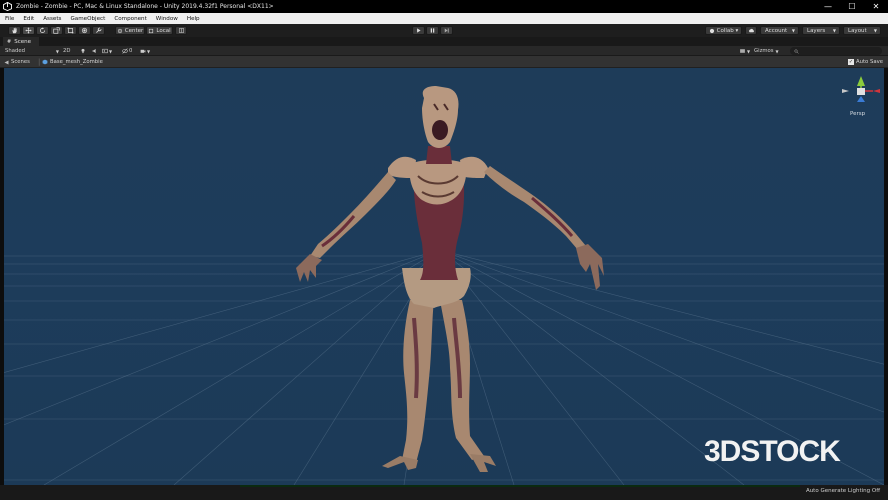 This screenshot has width=888, height=500. What do you see at coordinates (851, 62) in the screenshot?
I see `checkbox-checked-icon: ✓` at bounding box center [851, 62].